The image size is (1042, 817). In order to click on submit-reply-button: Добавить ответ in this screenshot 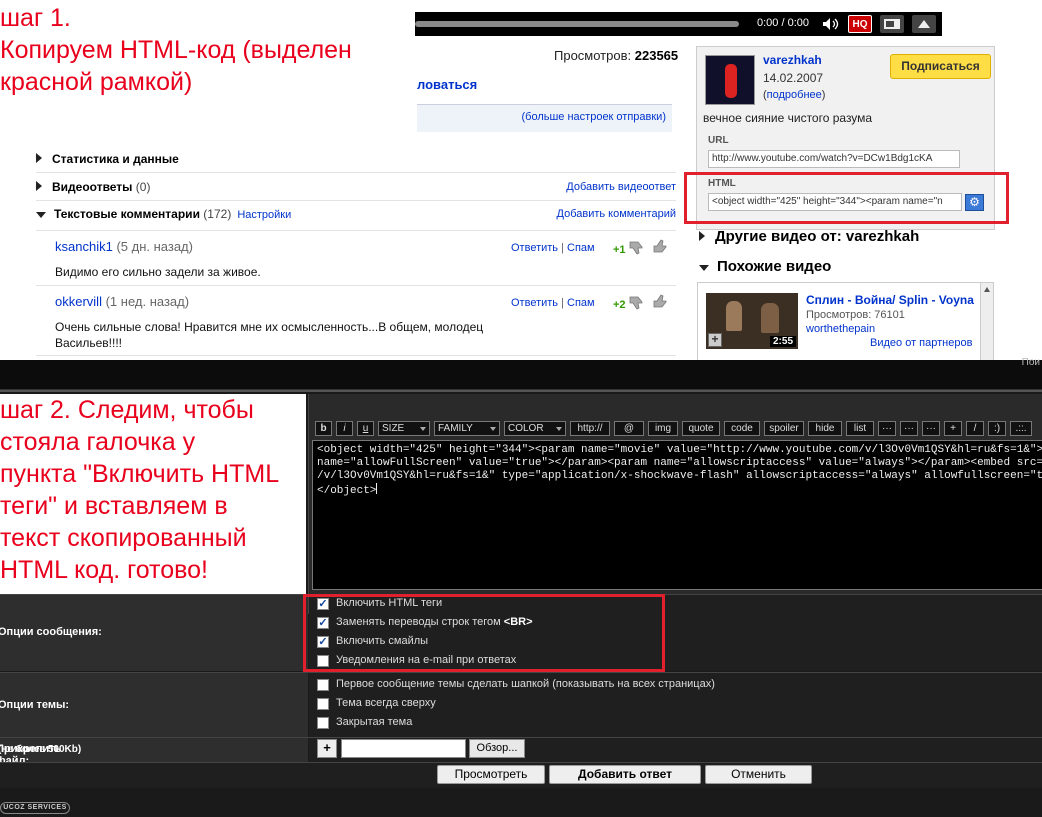, I will do `click(625, 774)`.